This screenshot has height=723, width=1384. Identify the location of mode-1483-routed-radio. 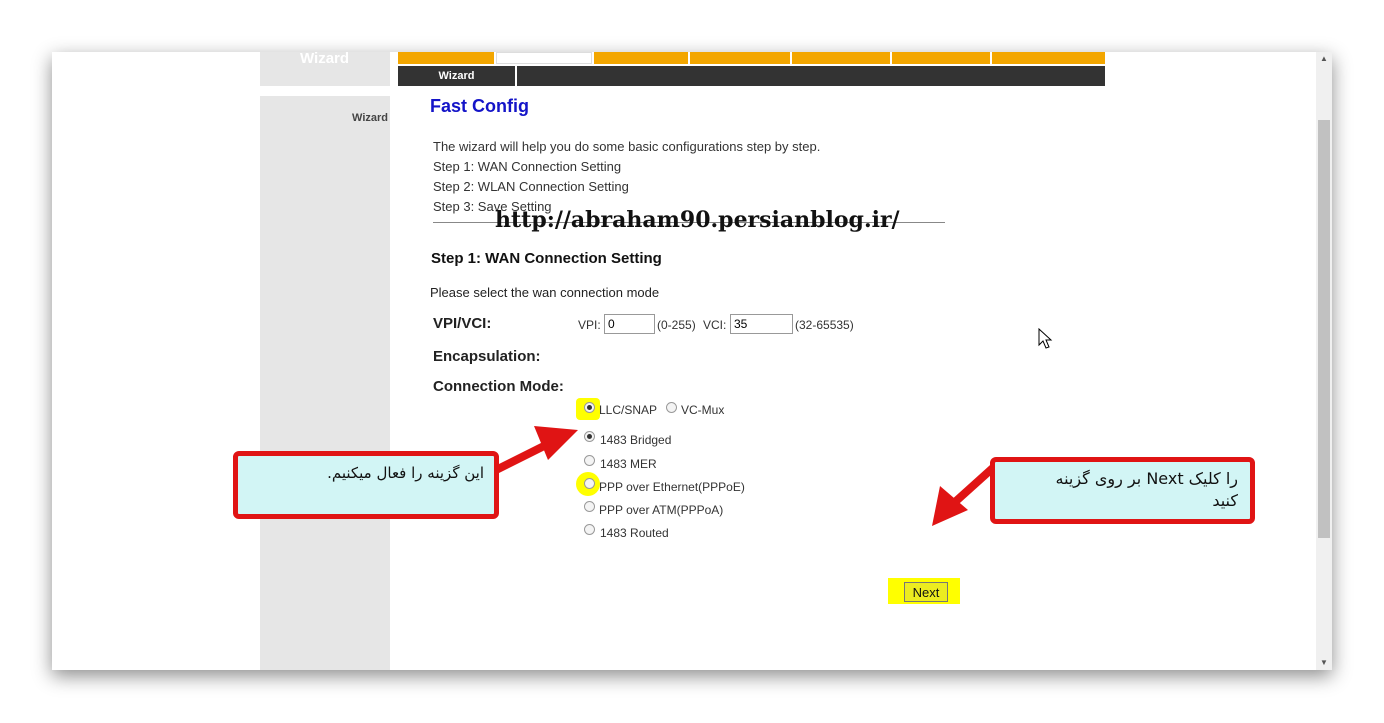
(589, 529).